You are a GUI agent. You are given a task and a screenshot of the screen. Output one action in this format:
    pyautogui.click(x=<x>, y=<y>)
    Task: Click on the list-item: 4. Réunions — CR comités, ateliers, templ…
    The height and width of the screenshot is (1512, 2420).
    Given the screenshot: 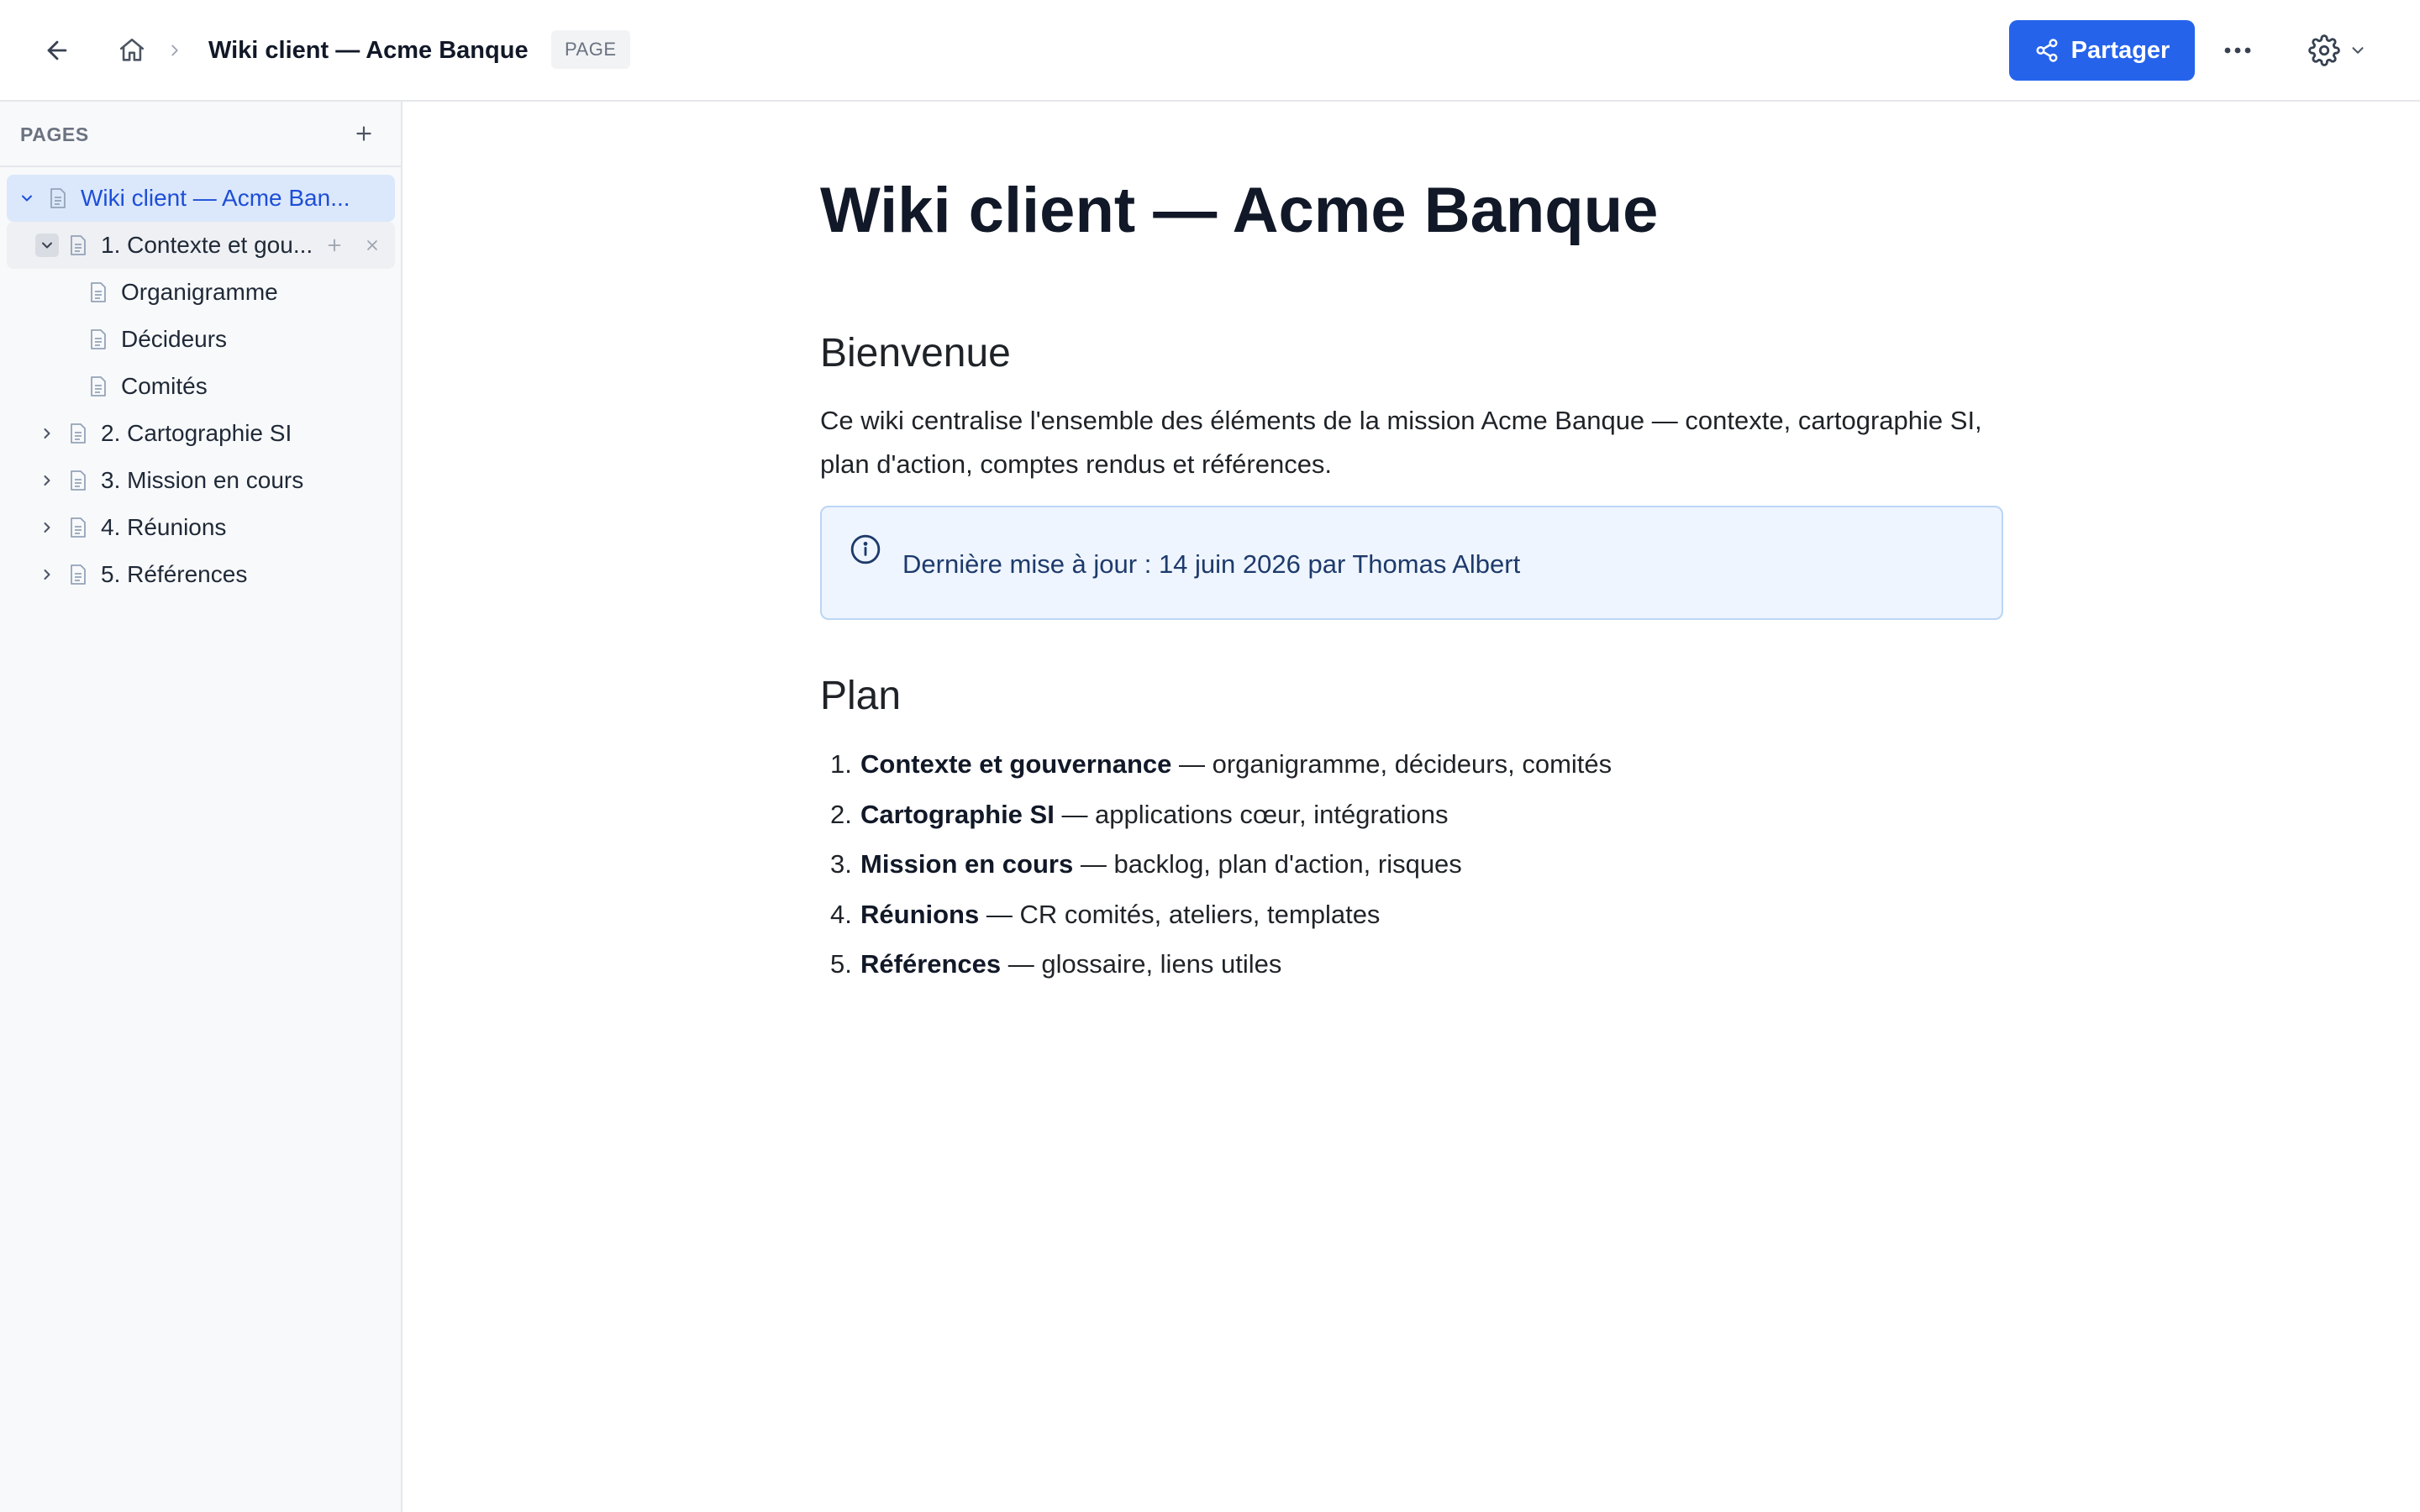 What is the action you would take?
    pyautogui.click(x=1216, y=915)
    